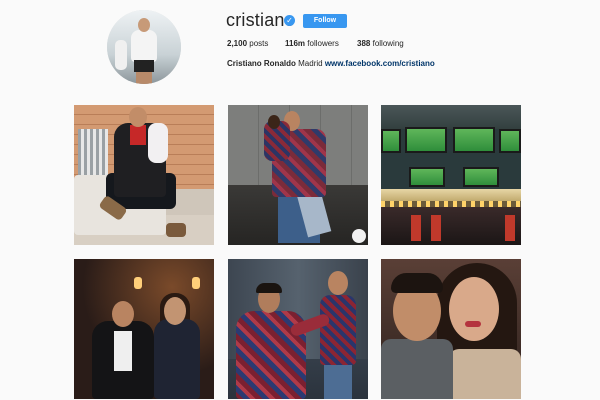 This screenshot has width=600, height=400. I want to click on profile-avatar, so click(144, 47).